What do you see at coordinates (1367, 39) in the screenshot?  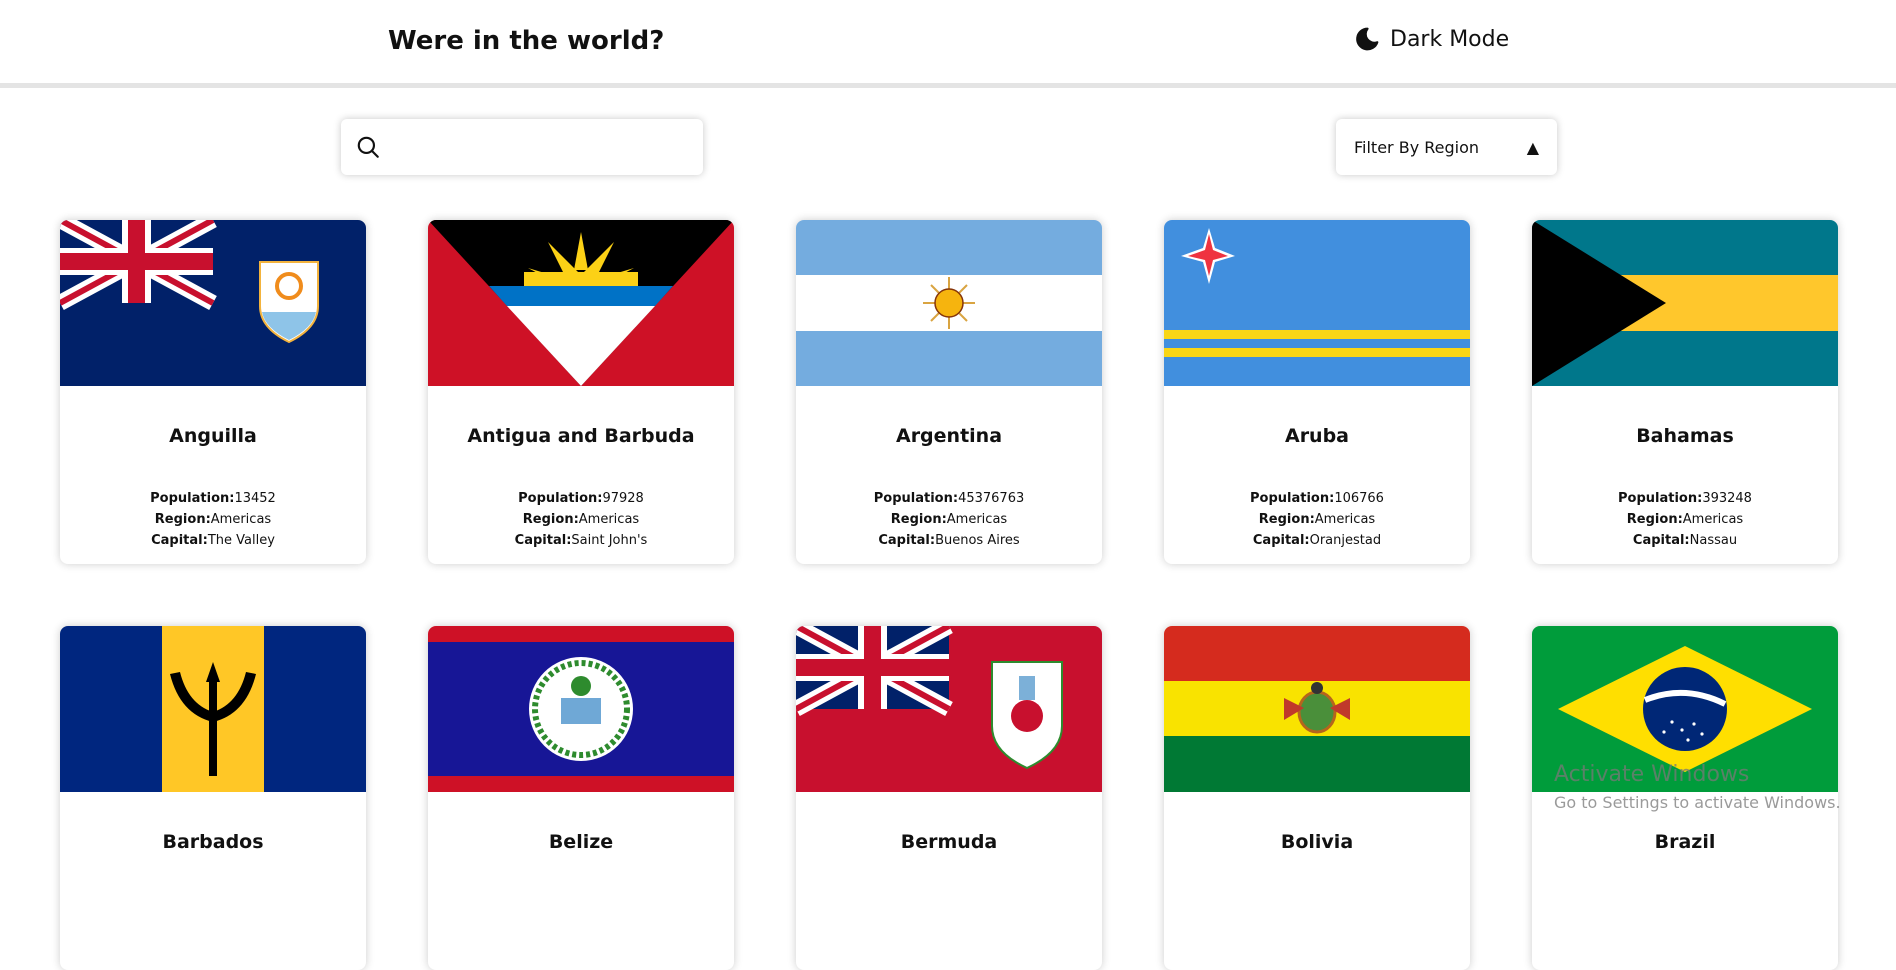 I see `moon-icon` at bounding box center [1367, 39].